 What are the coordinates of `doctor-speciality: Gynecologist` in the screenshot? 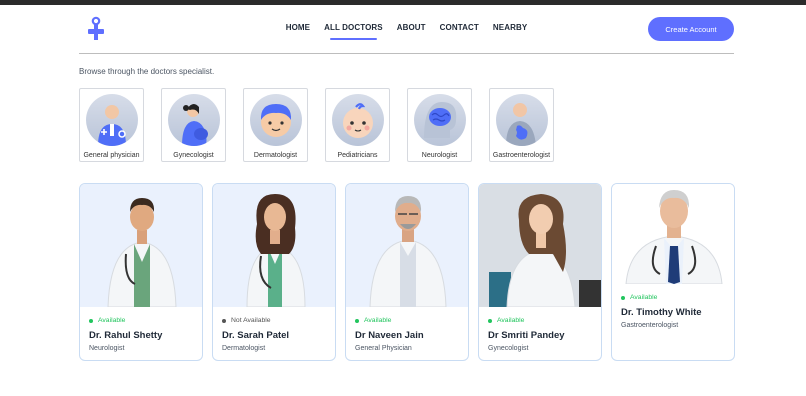 It's located at (508, 348).